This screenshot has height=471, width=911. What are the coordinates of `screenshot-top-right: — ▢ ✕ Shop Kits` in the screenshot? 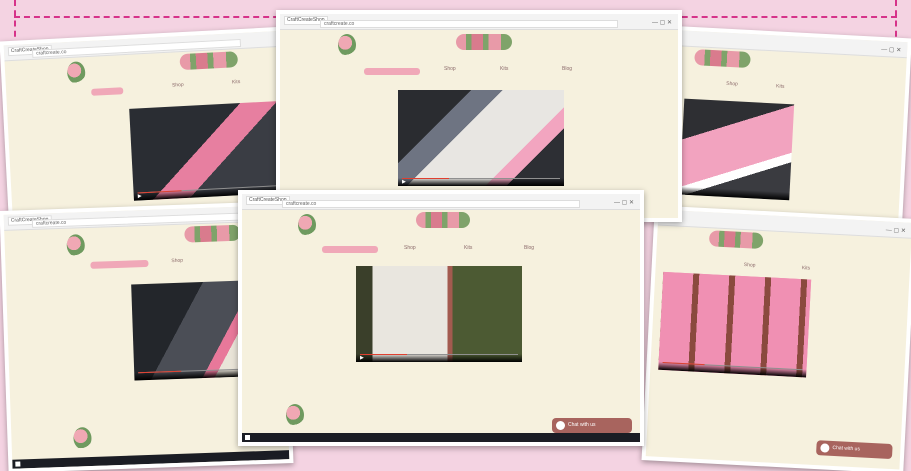 It's located at (785, 127).